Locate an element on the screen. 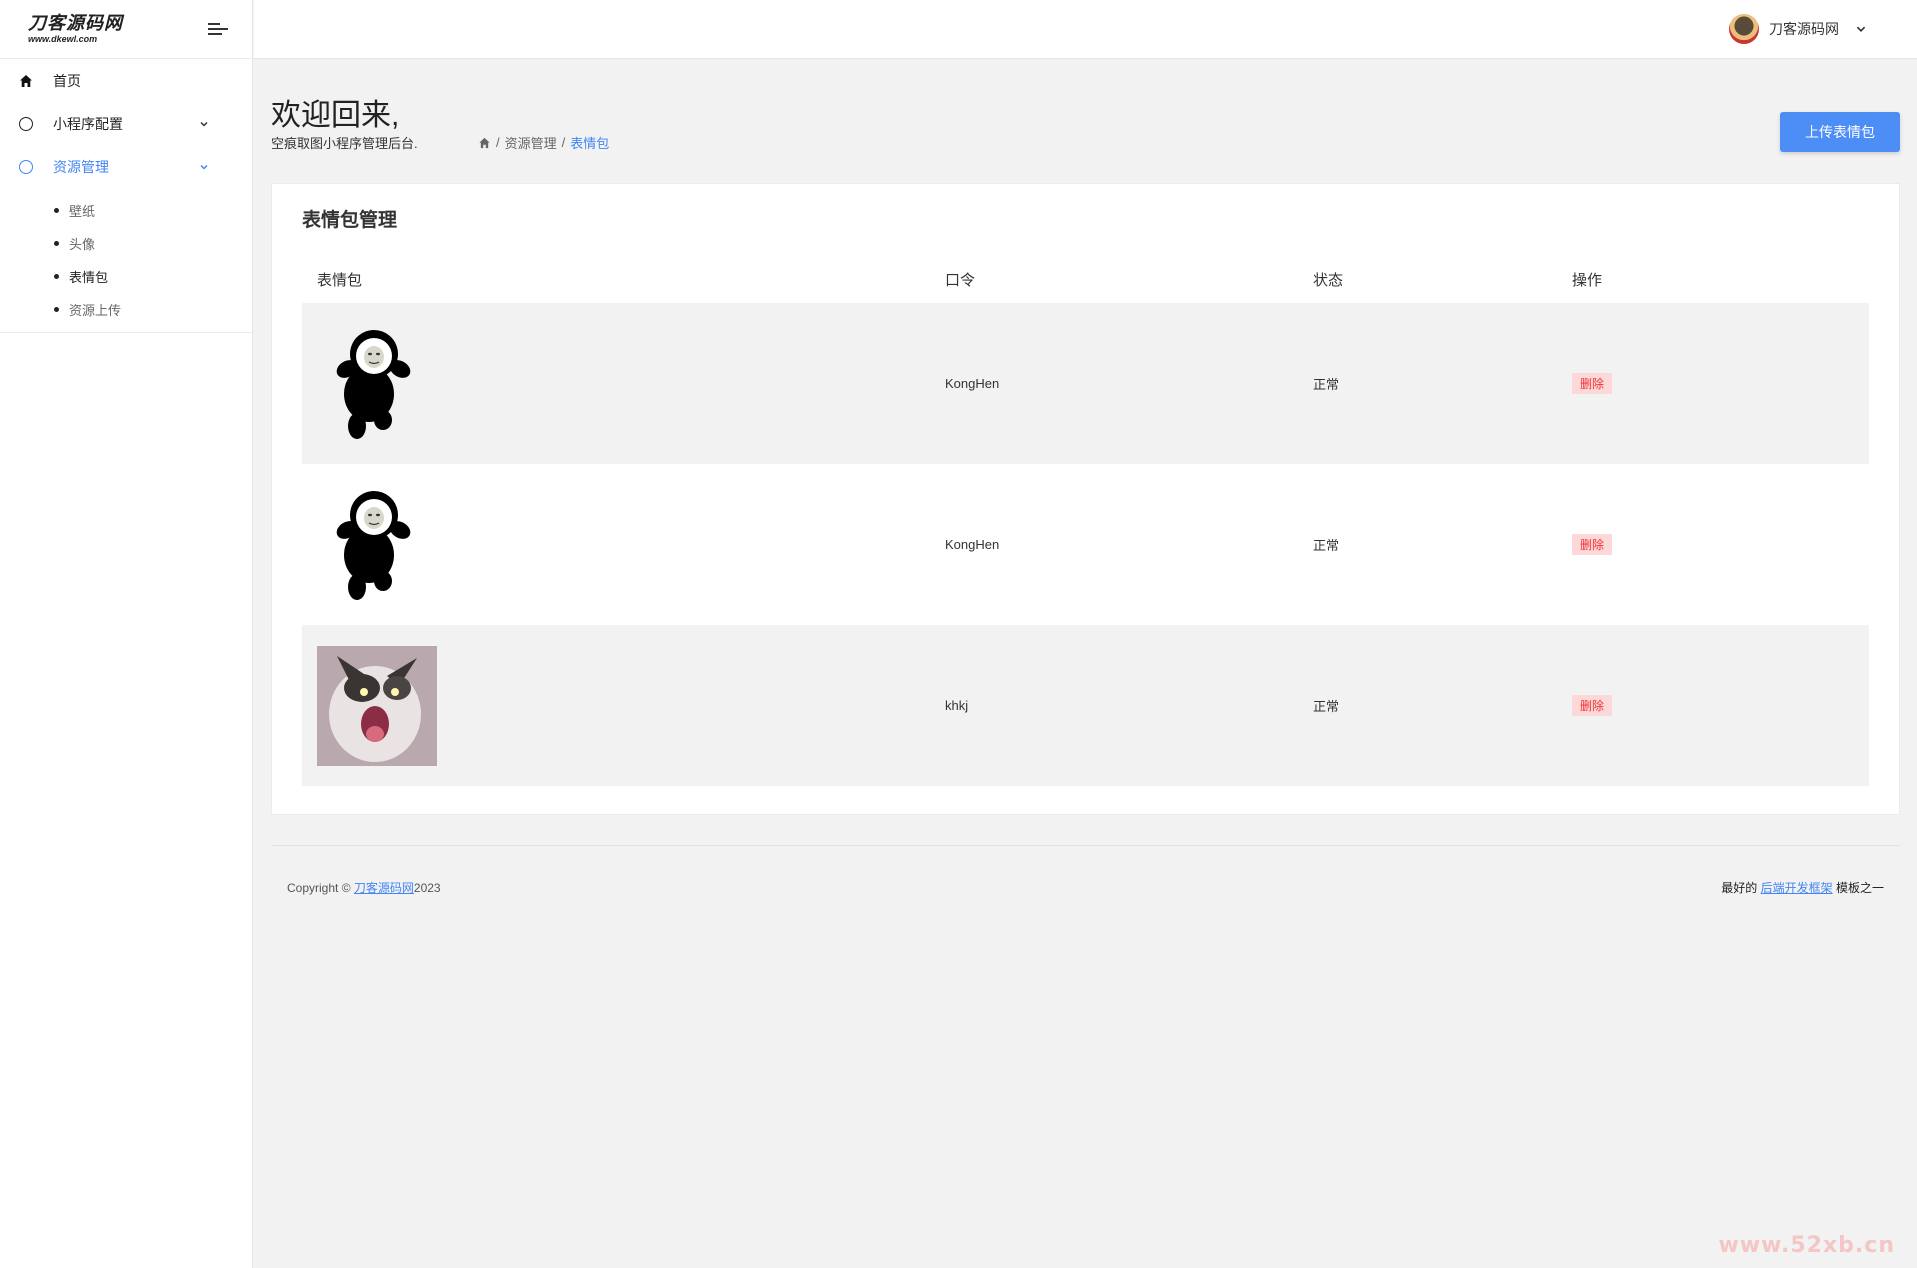 This screenshot has height=1268, width=1917. copyright-prefix: Copyright © is located at coordinates (319, 888).